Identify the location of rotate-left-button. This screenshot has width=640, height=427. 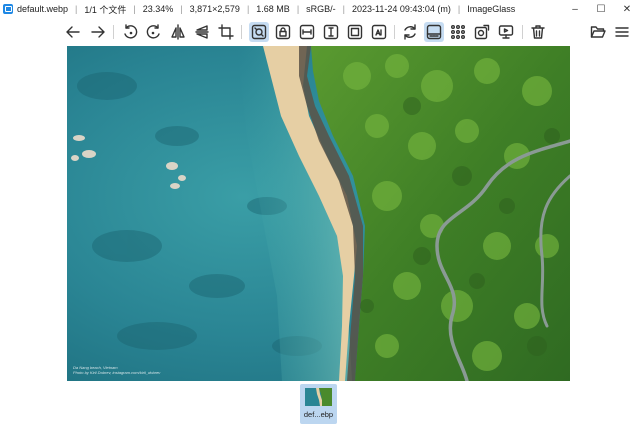
(130, 32).